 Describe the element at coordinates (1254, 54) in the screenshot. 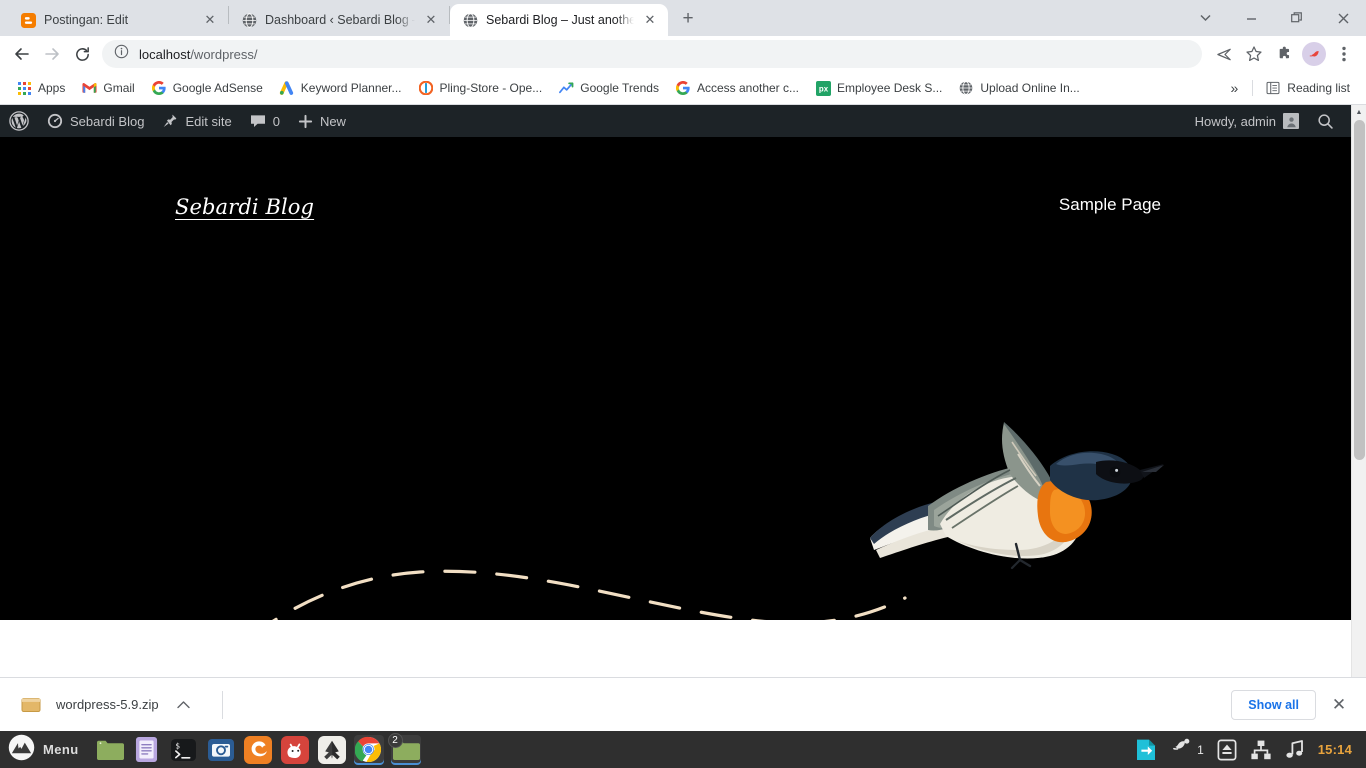

I see `bookmark-star-icon` at that location.